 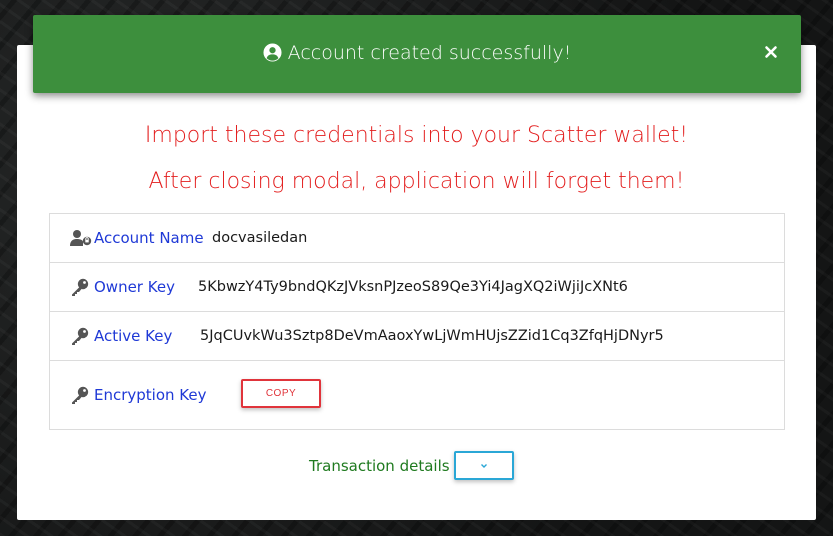 What do you see at coordinates (260, 238) in the screenshot?
I see `account-name-value: docvasiledan` at bounding box center [260, 238].